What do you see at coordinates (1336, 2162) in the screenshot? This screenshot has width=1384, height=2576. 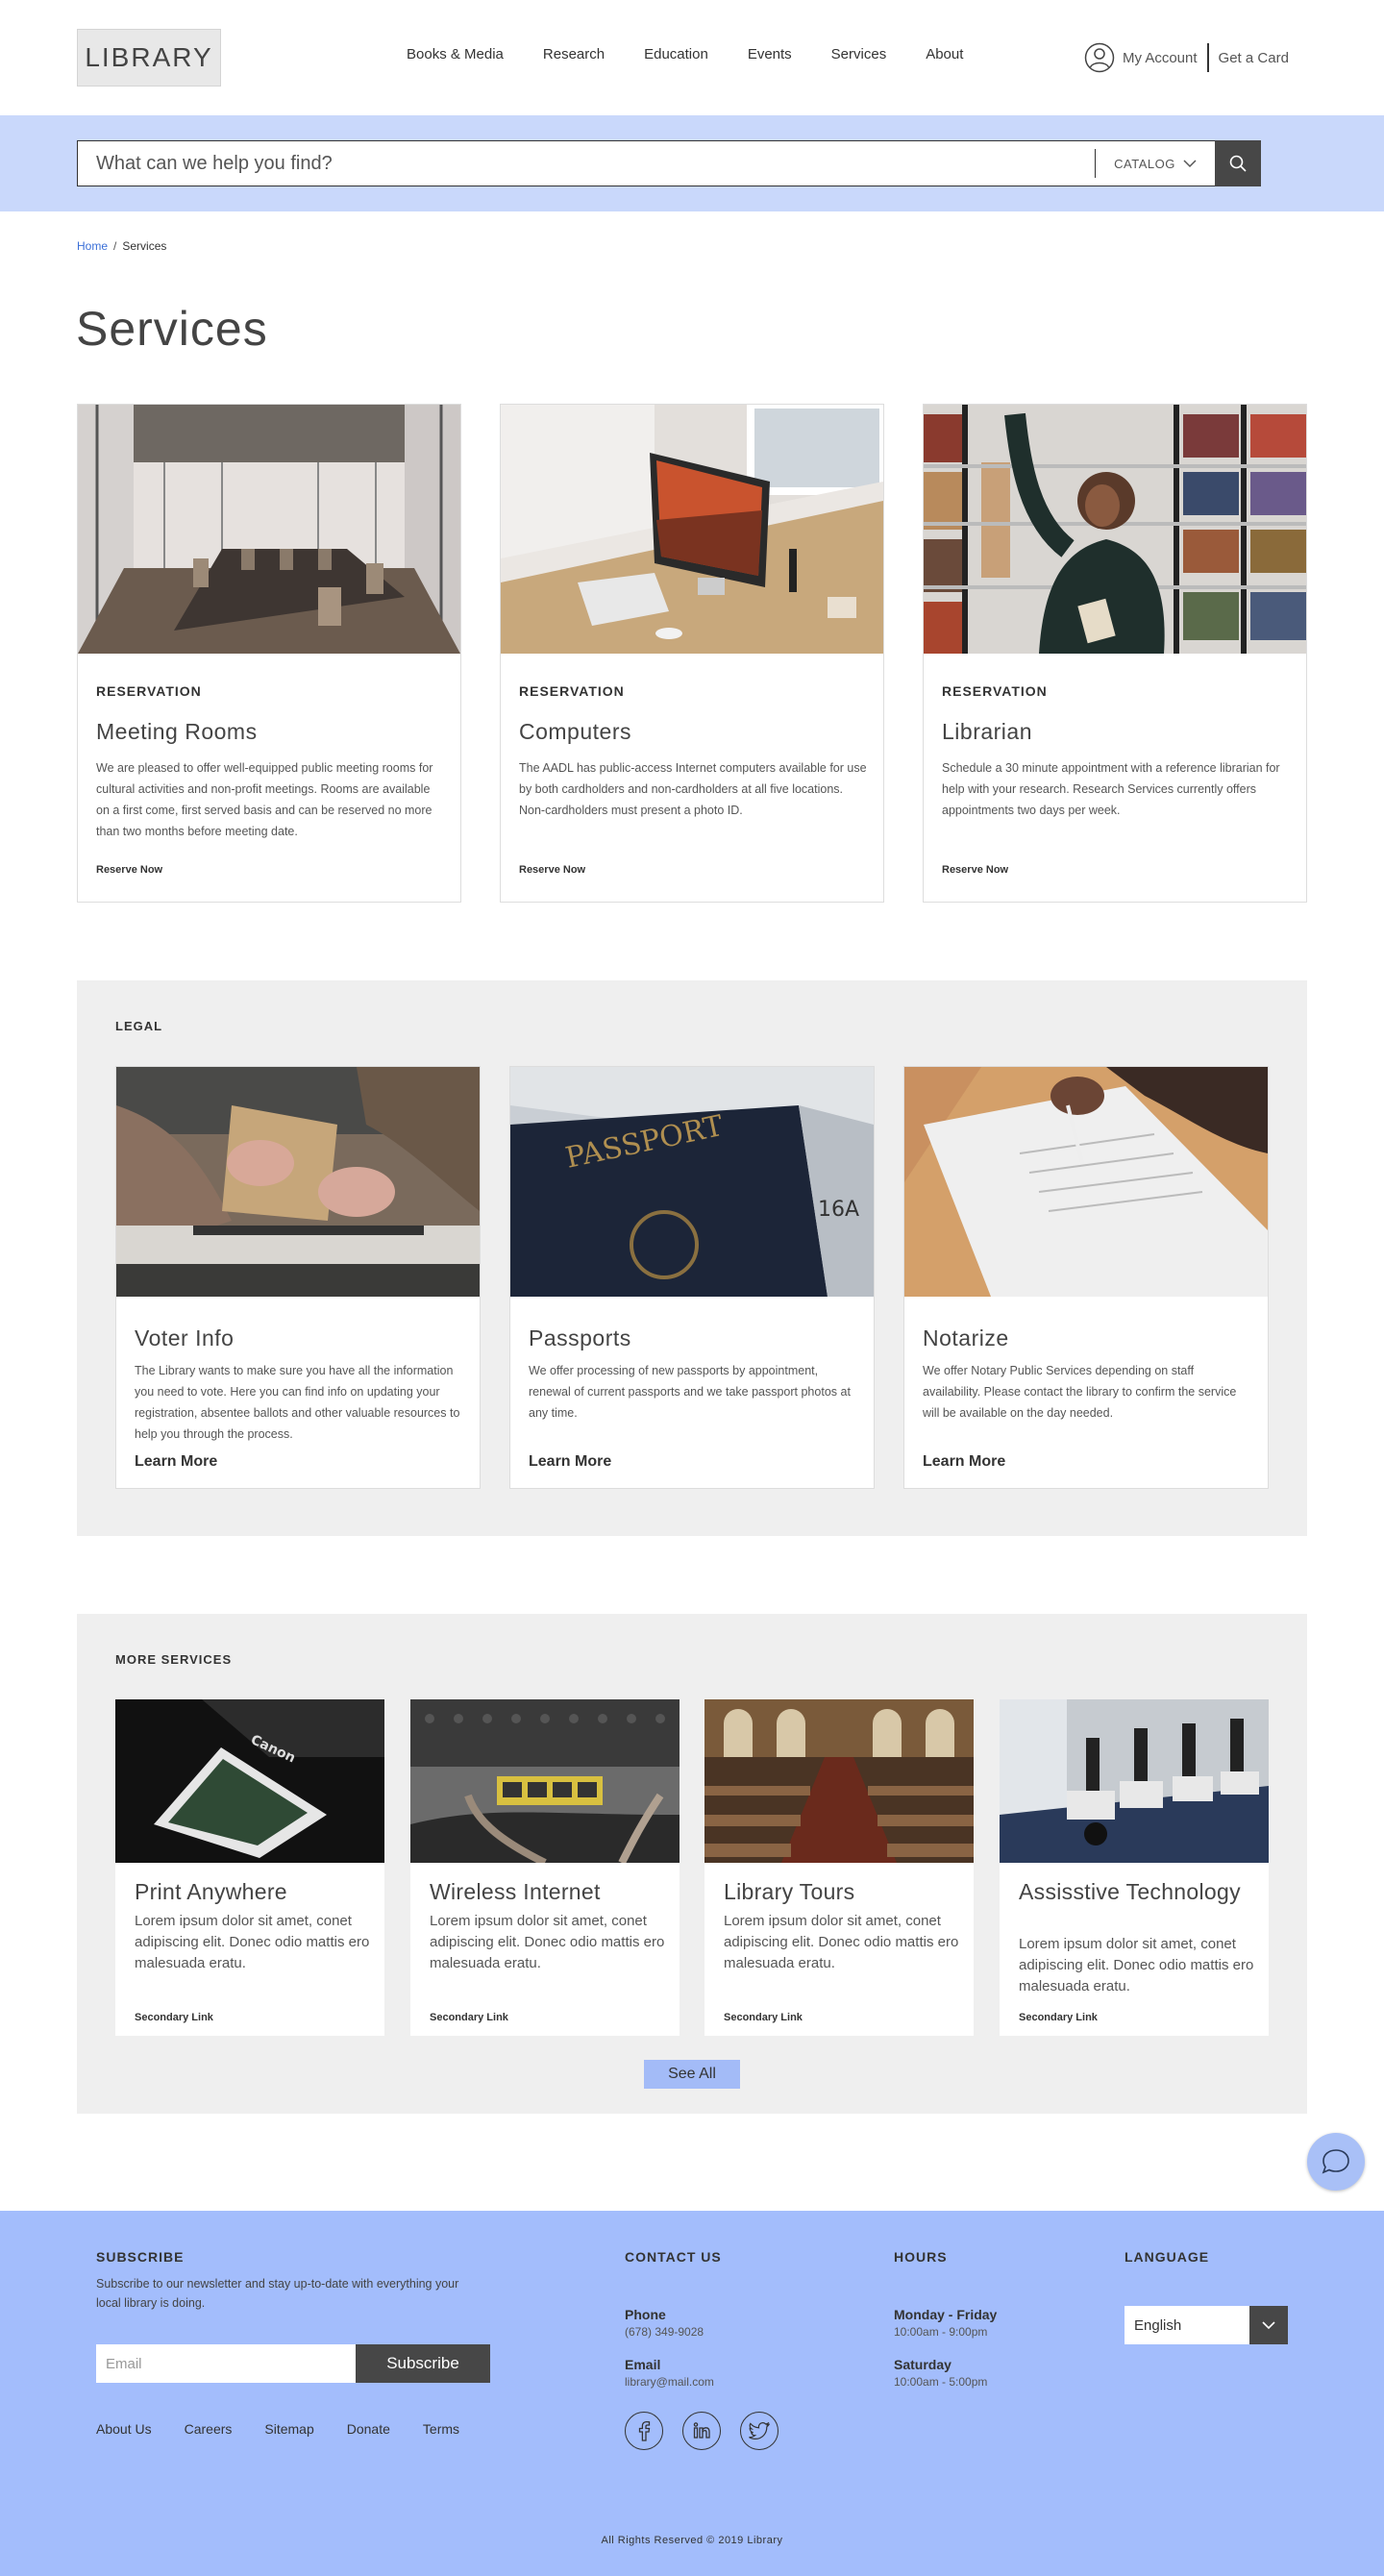 I see `chat-button` at bounding box center [1336, 2162].